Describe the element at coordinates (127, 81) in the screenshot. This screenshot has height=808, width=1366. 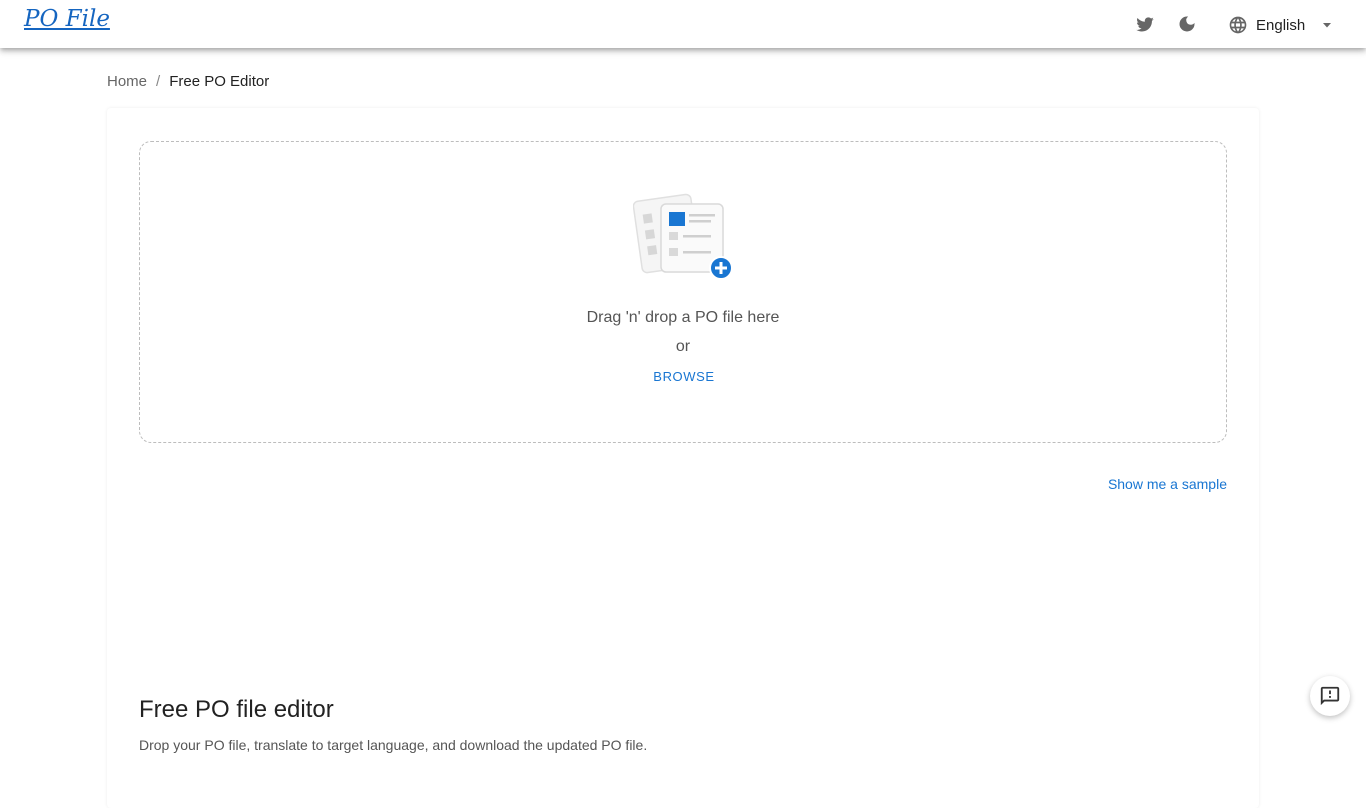
I see `breadcrumb-home-link: Home` at that location.